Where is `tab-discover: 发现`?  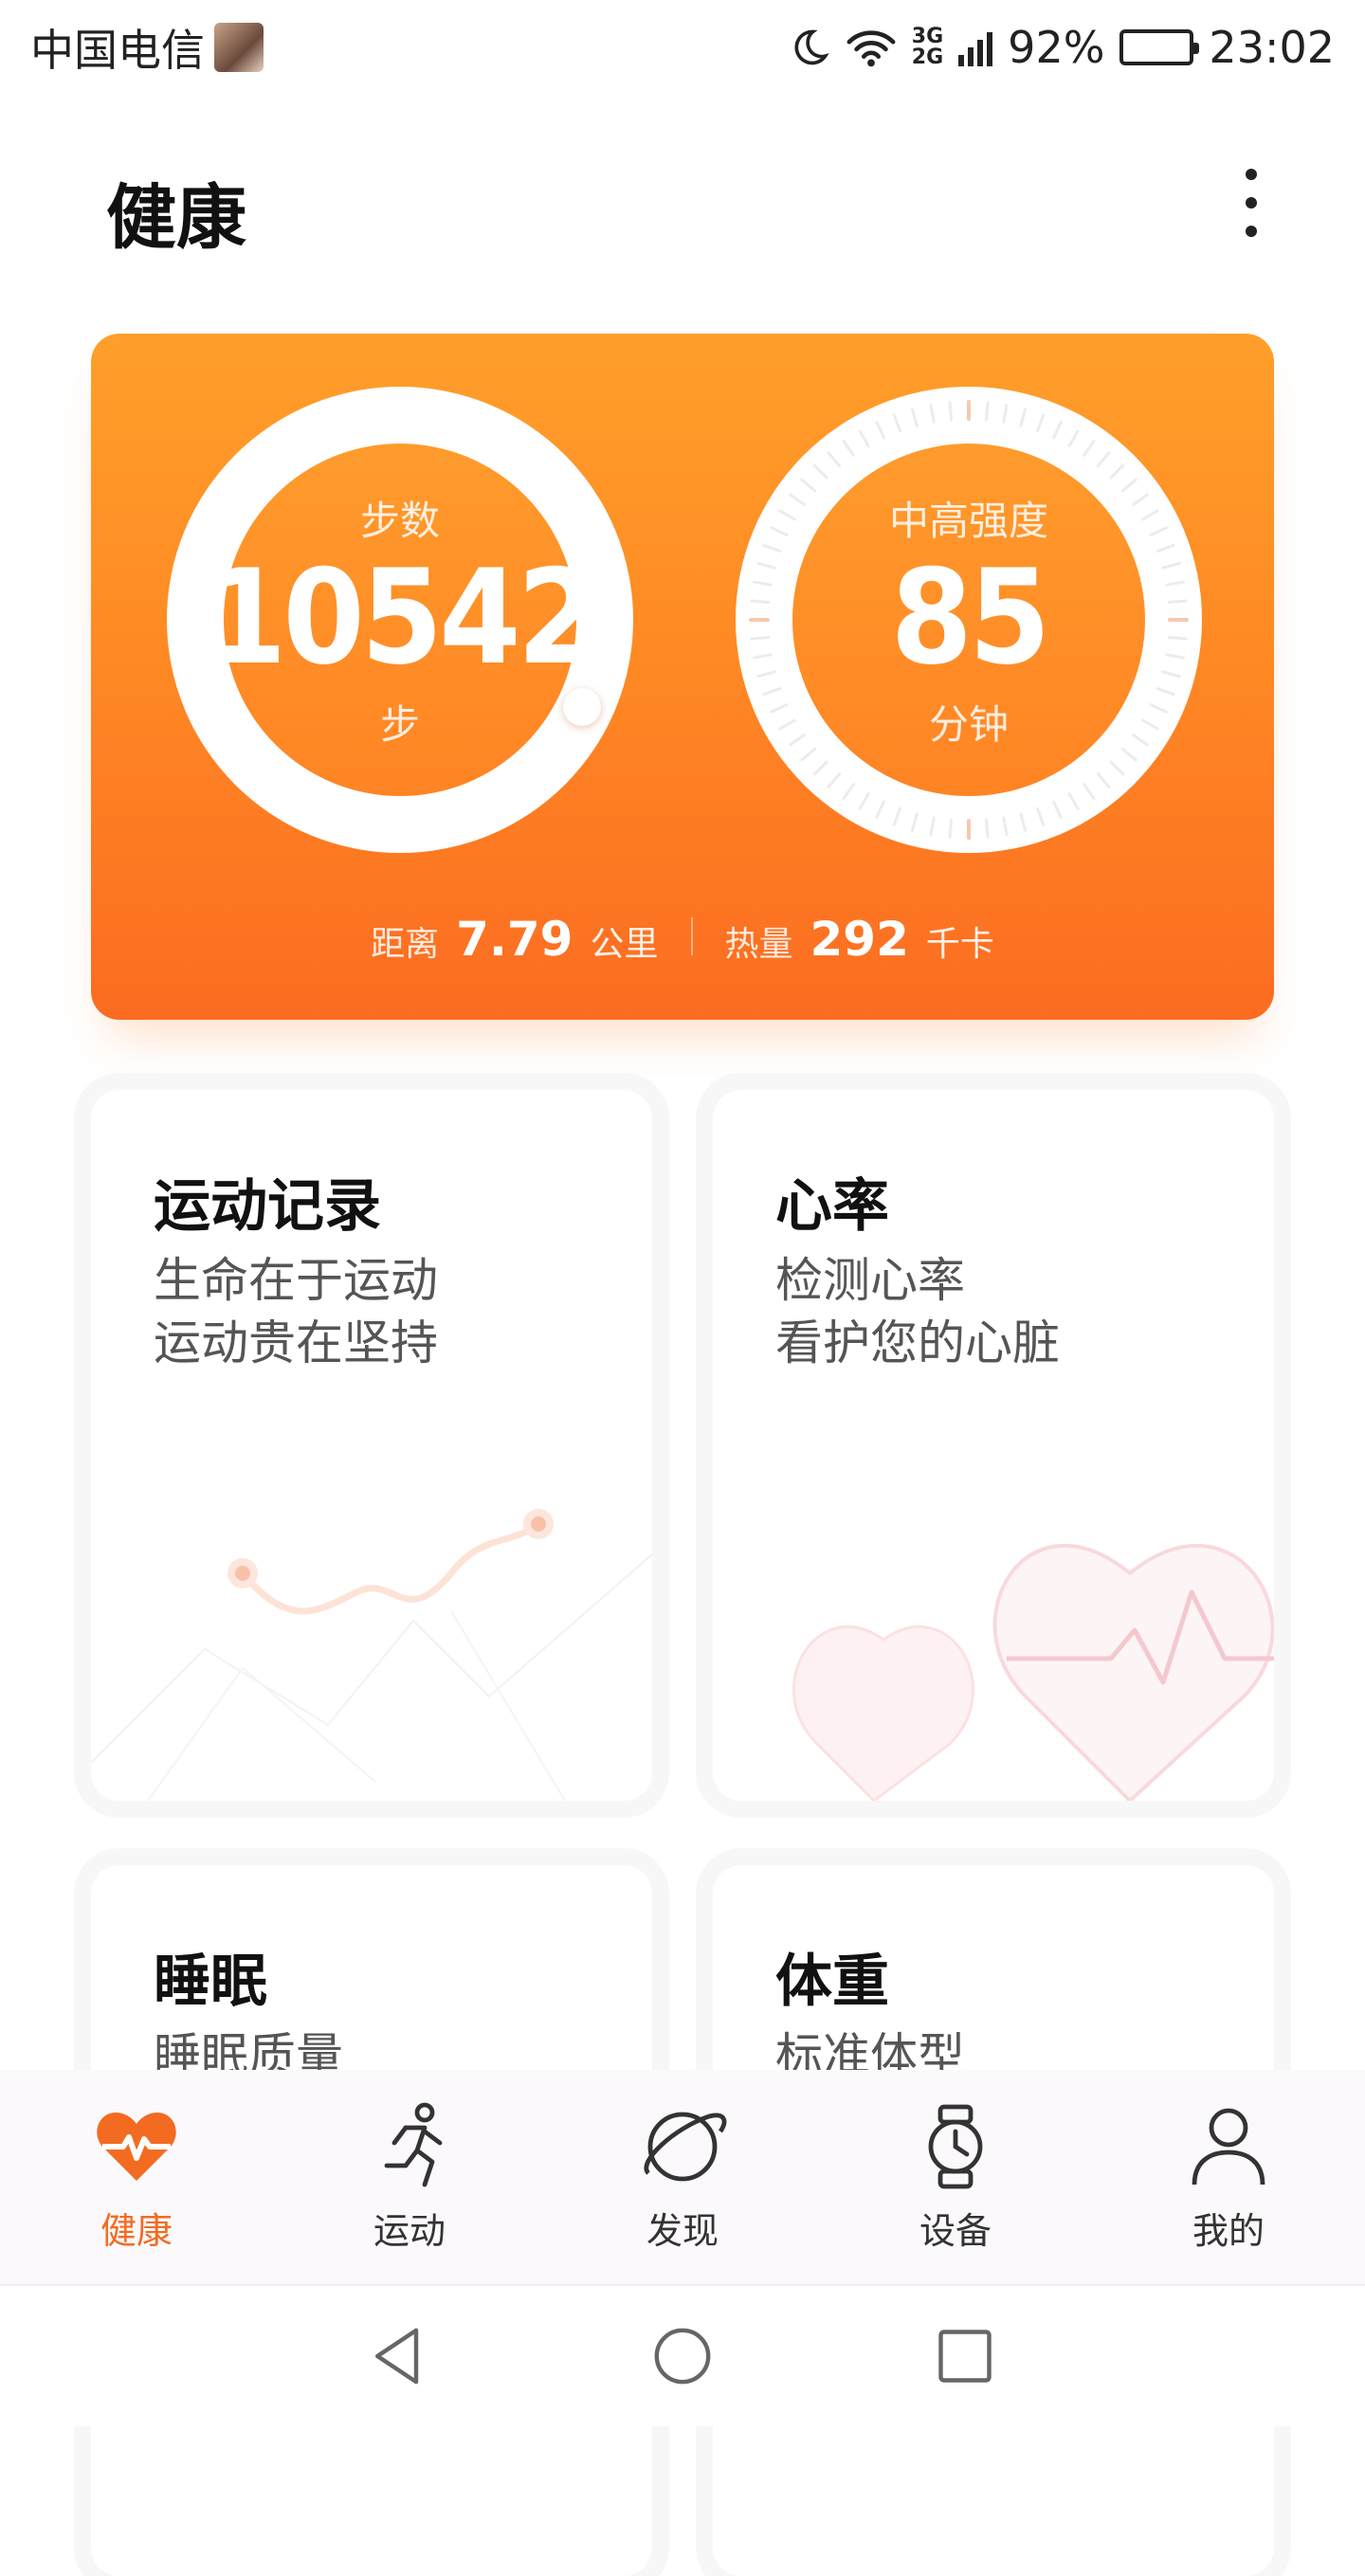 tab-discover: 发现 is located at coordinates (682, 2177).